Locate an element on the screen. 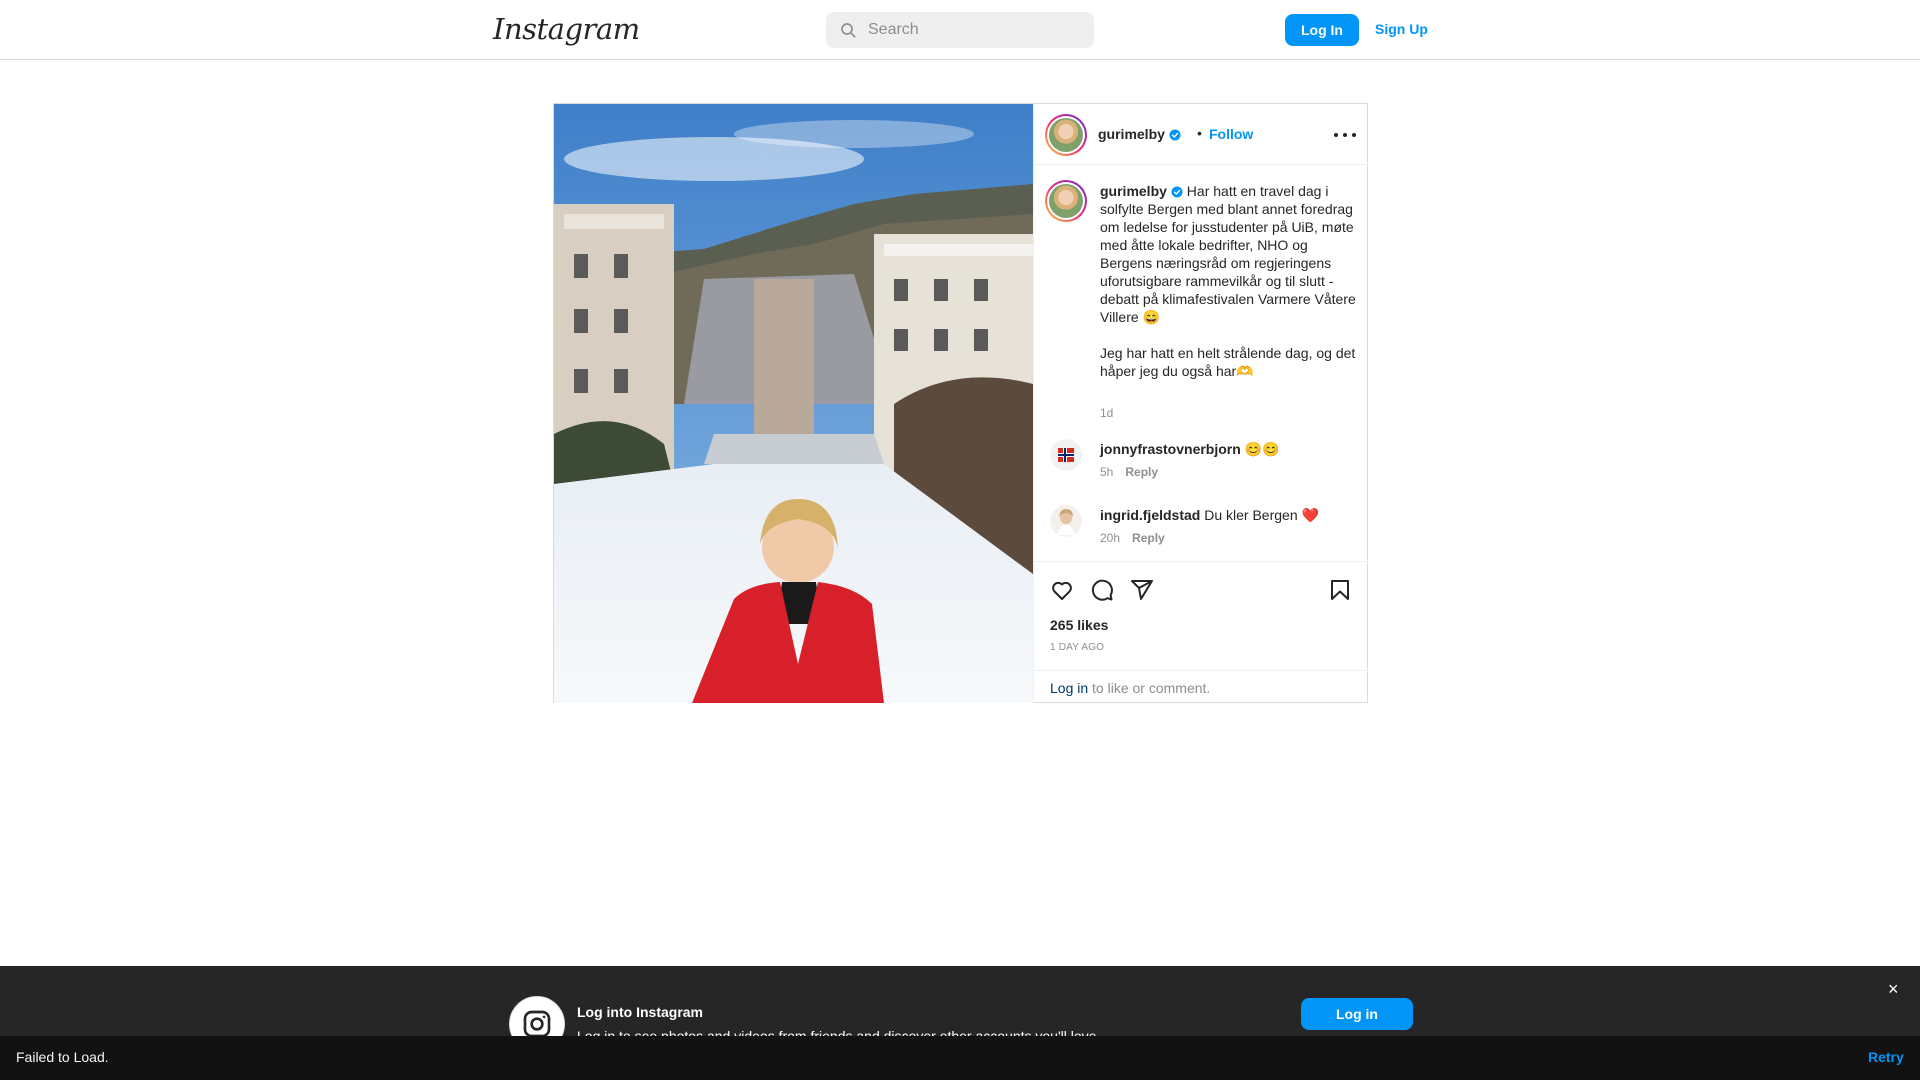 This screenshot has width=1920, height=1080. banner-login-button: Log in is located at coordinates (1357, 1014).